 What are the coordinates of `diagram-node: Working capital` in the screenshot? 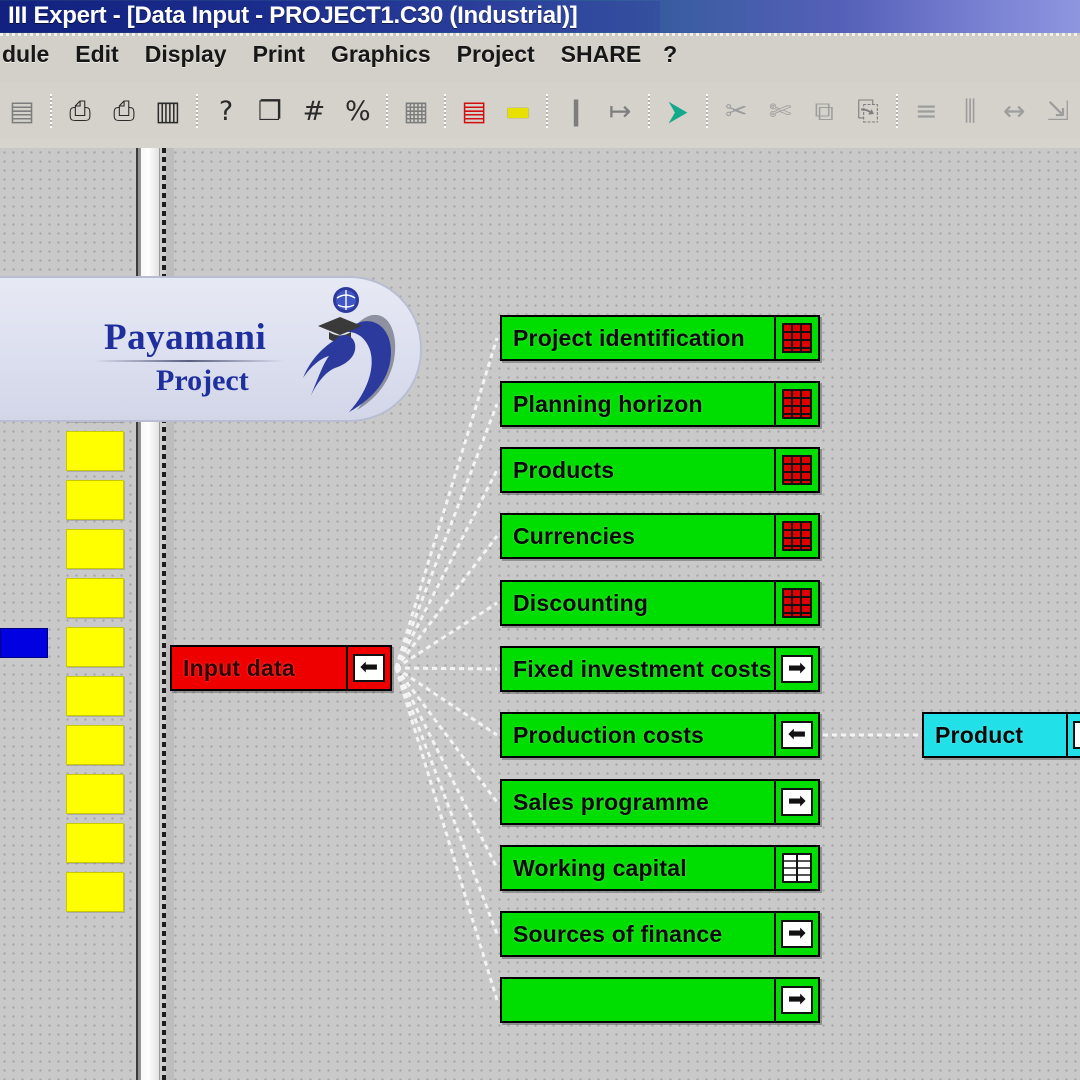 It's located at (660, 868).